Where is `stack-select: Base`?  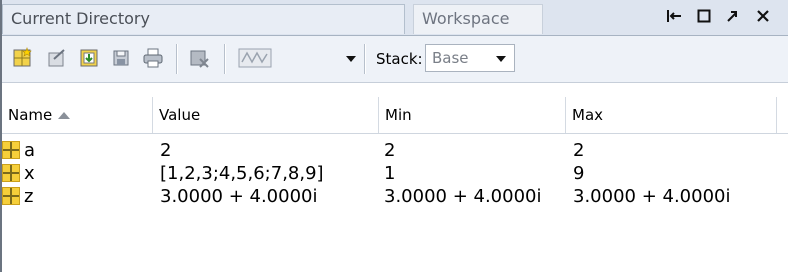
stack-select: Base is located at coordinates (470, 58).